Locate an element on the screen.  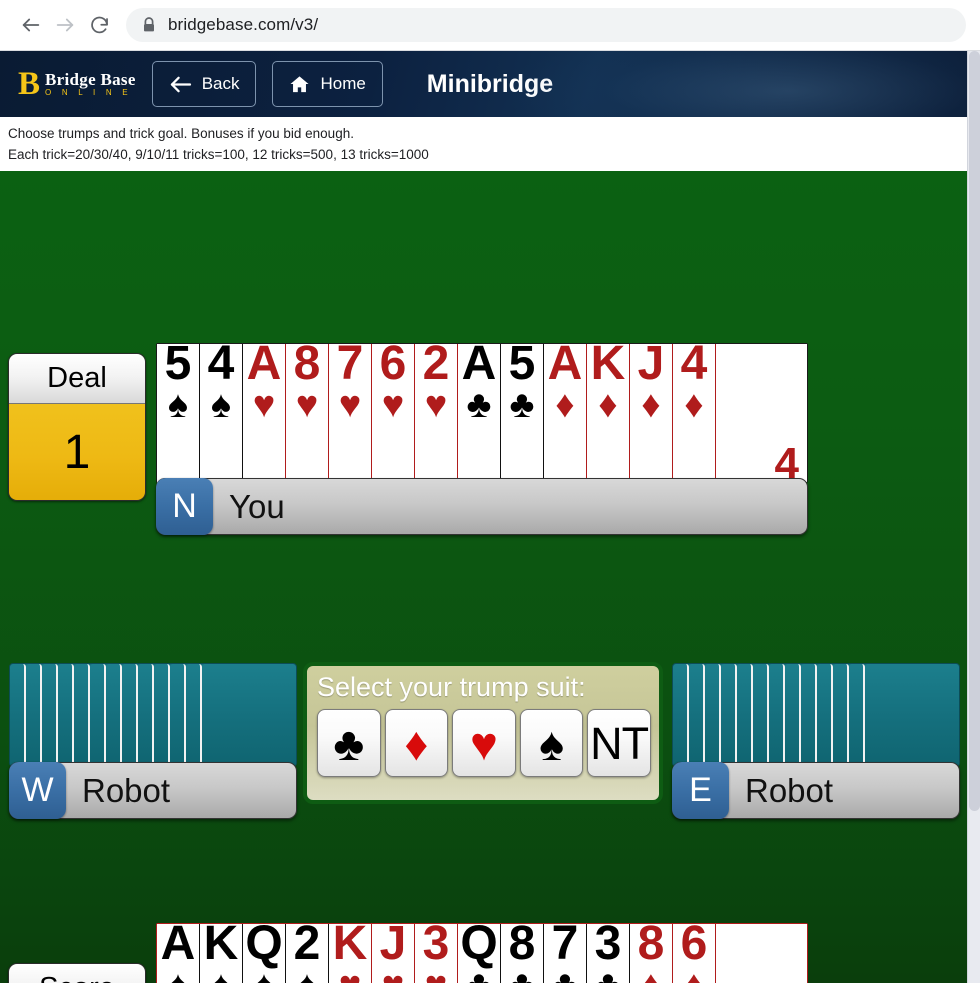
home-button: Home is located at coordinates (327, 84).